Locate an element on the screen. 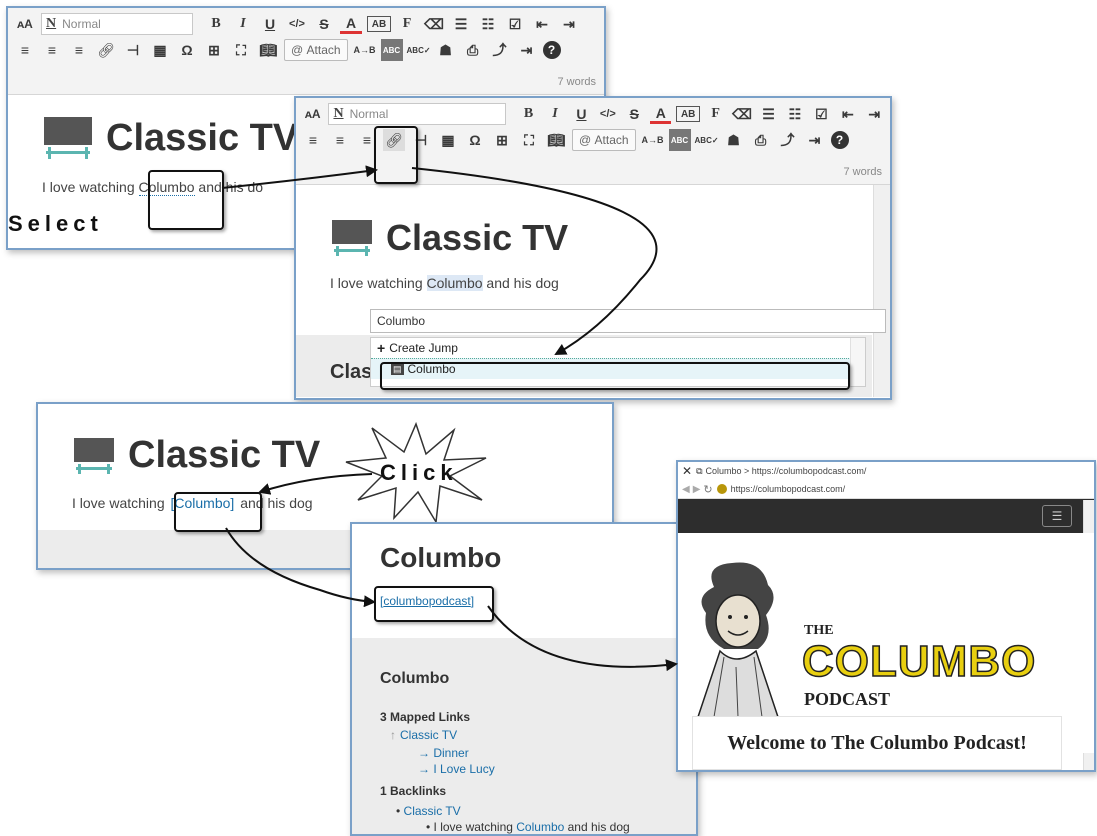  word-count: 7 words is located at coordinates (862, 172).